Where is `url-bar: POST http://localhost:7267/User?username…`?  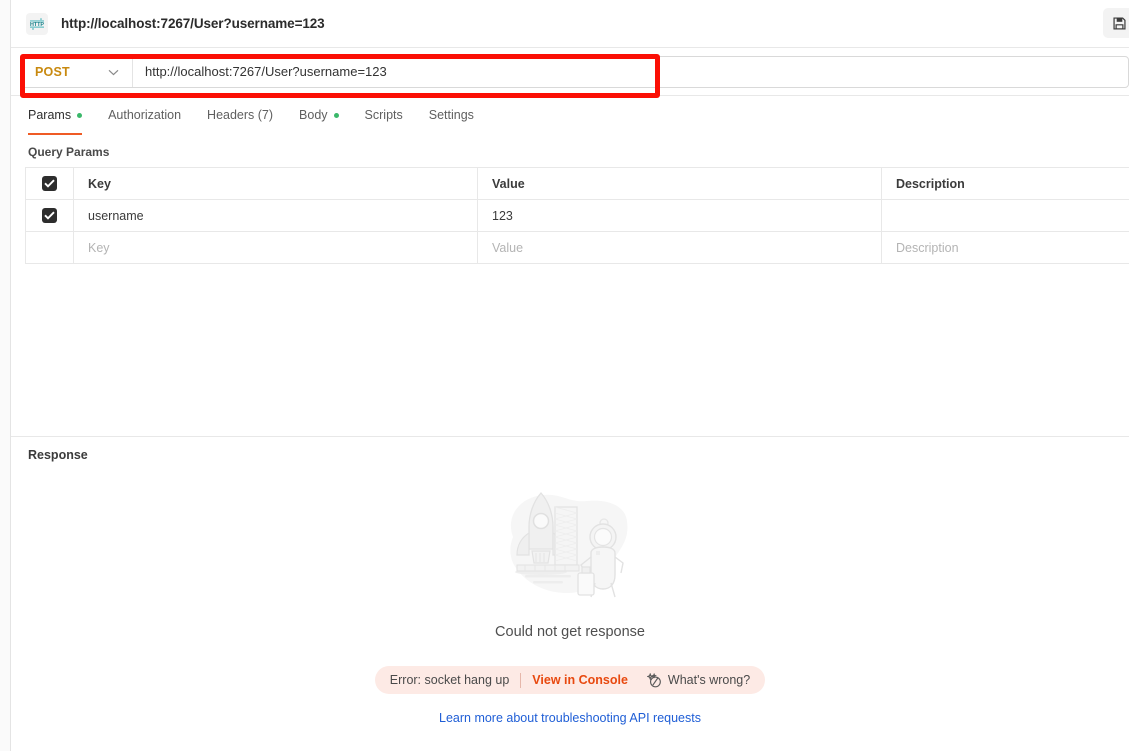 url-bar: POST http://localhost:7267/User?username… is located at coordinates (574, 71).